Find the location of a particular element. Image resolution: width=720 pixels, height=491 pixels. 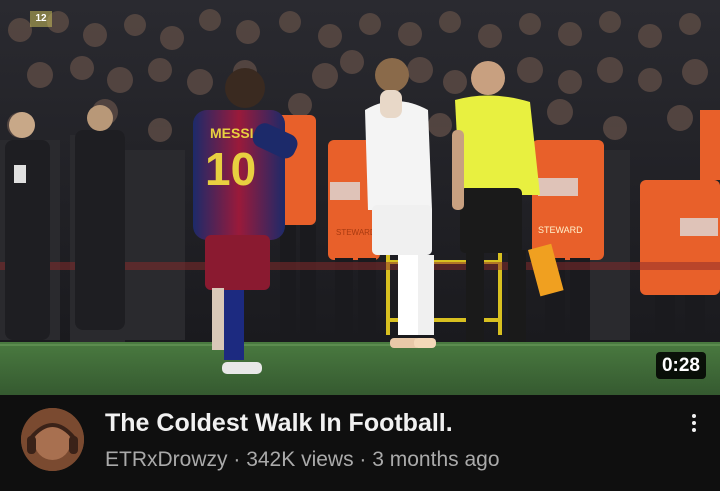

duration-badge: 0:28 is located at coordinates (680, 365).